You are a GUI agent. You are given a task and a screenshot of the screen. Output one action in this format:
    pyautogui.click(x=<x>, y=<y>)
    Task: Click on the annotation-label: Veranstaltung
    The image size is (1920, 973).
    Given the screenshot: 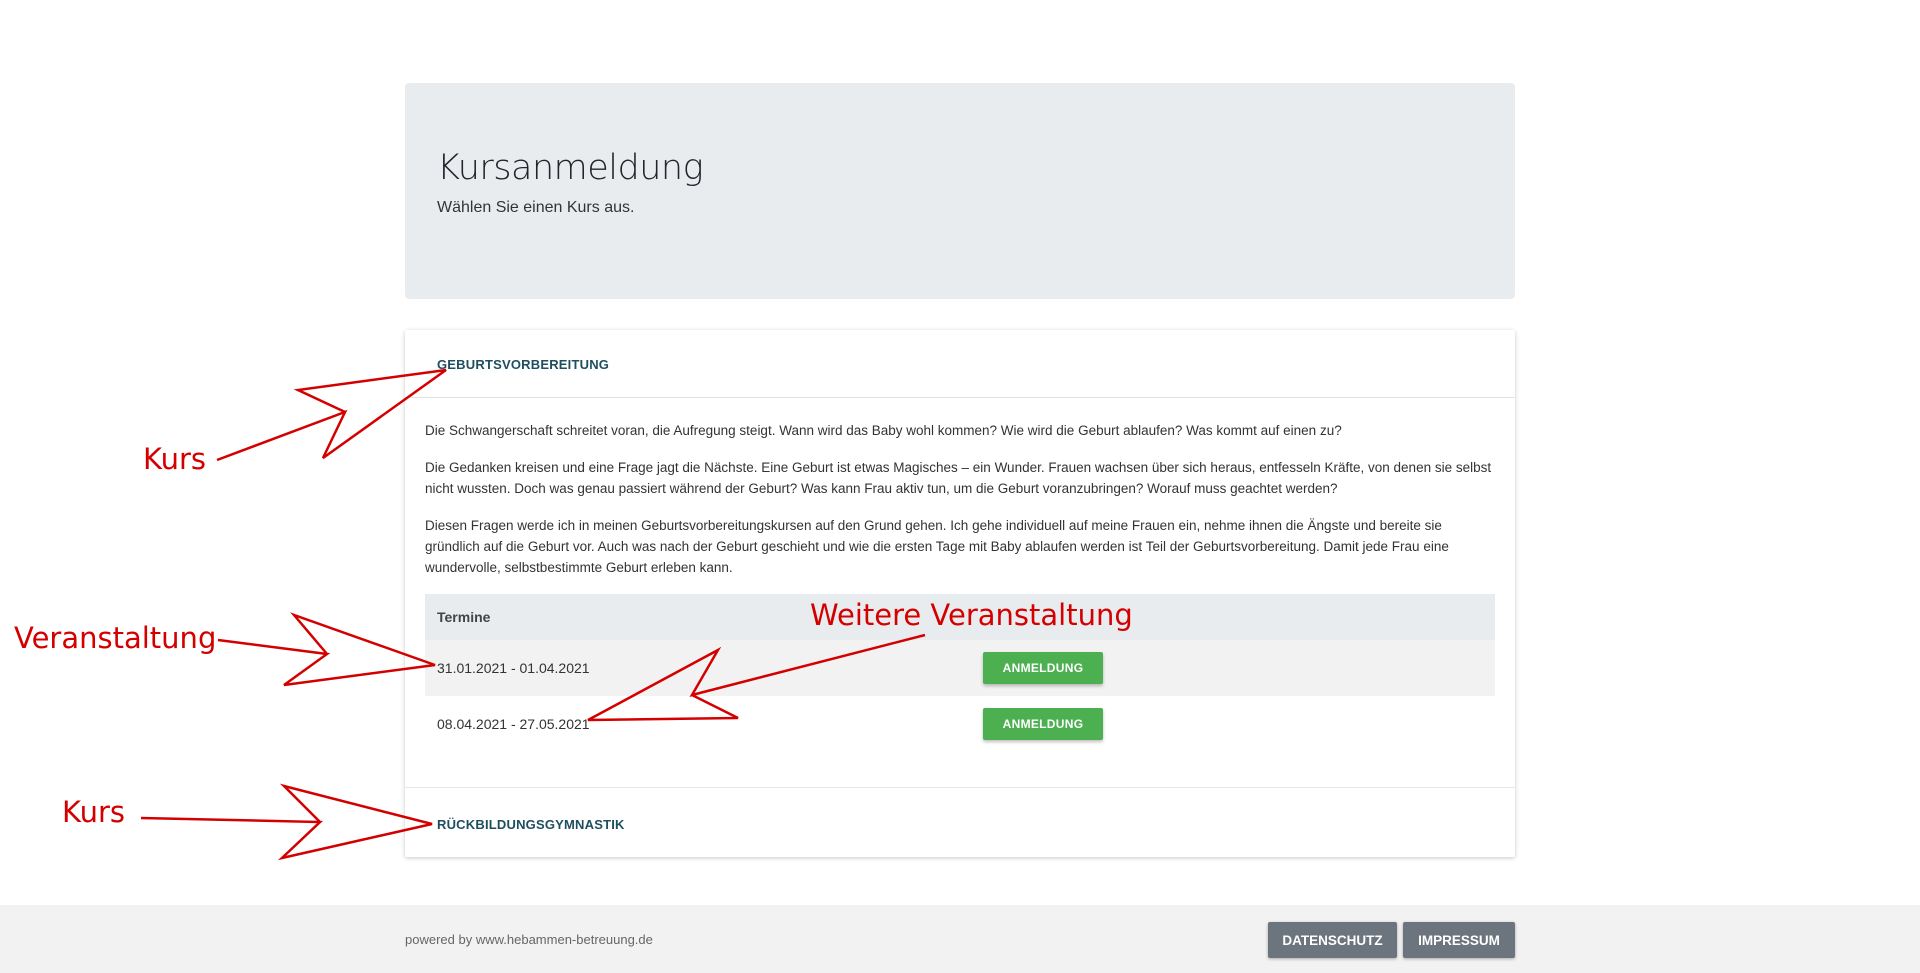 What is the action you would take?
    pyautogui.click(x=115, y=638)
    